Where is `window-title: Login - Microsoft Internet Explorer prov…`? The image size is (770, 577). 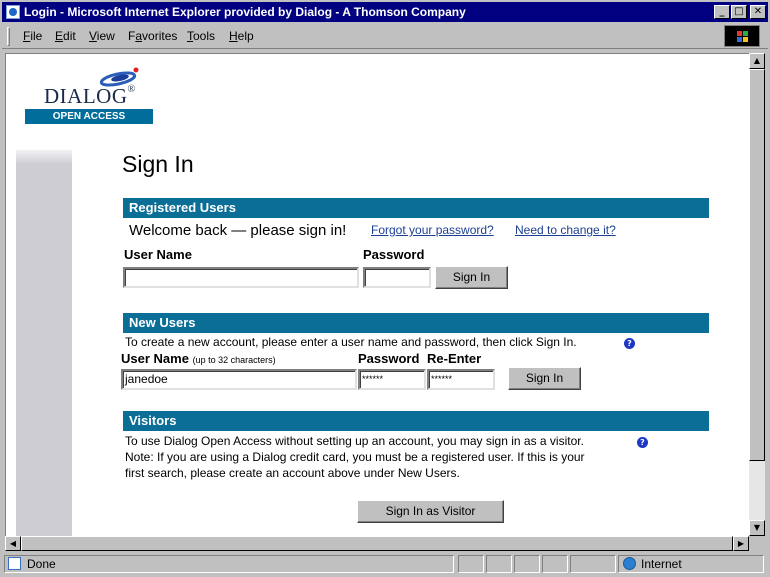
window-title: Login - Microsoft Internet Explorer prov… is located at coordinates (245, 12).